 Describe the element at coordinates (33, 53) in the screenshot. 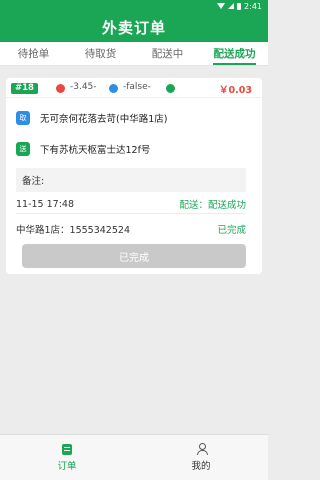

I see `tab-pending-grab: 待抢单` at that location.